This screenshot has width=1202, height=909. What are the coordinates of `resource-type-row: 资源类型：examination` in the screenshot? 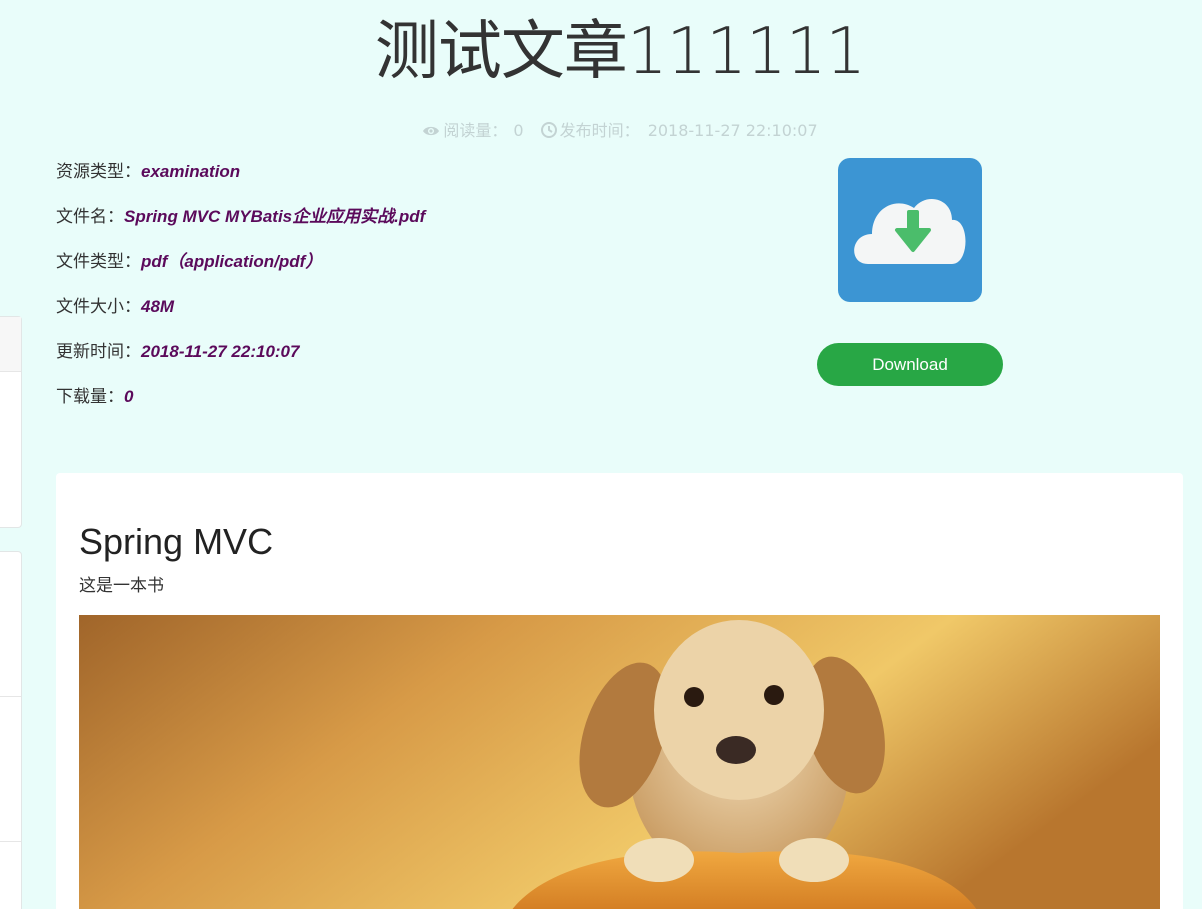 It's located at (406, 179).